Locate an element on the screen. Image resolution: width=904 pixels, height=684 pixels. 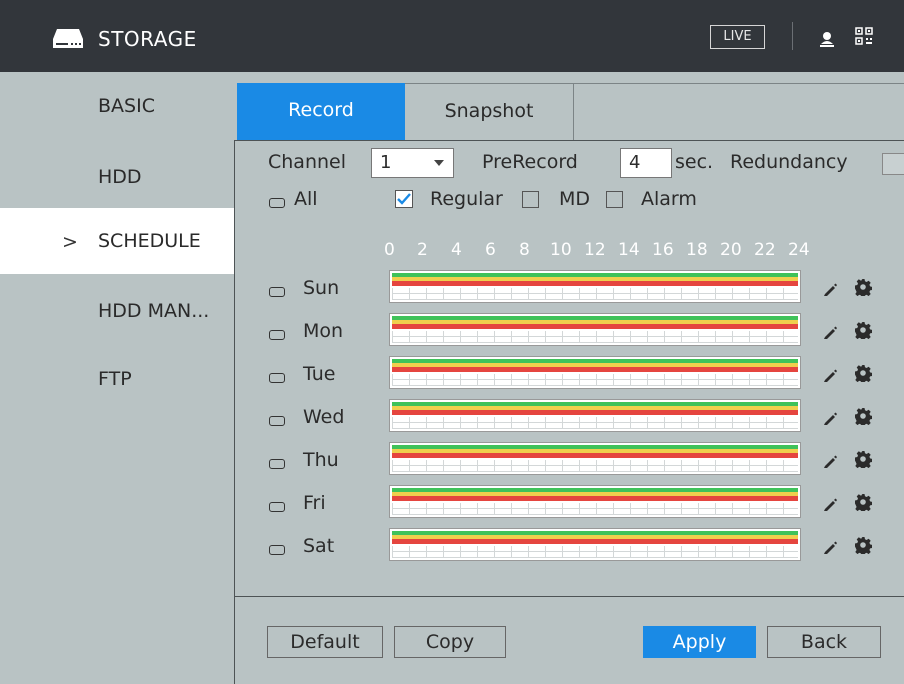
day-toggle-thu is located at coordinates (277, 464).